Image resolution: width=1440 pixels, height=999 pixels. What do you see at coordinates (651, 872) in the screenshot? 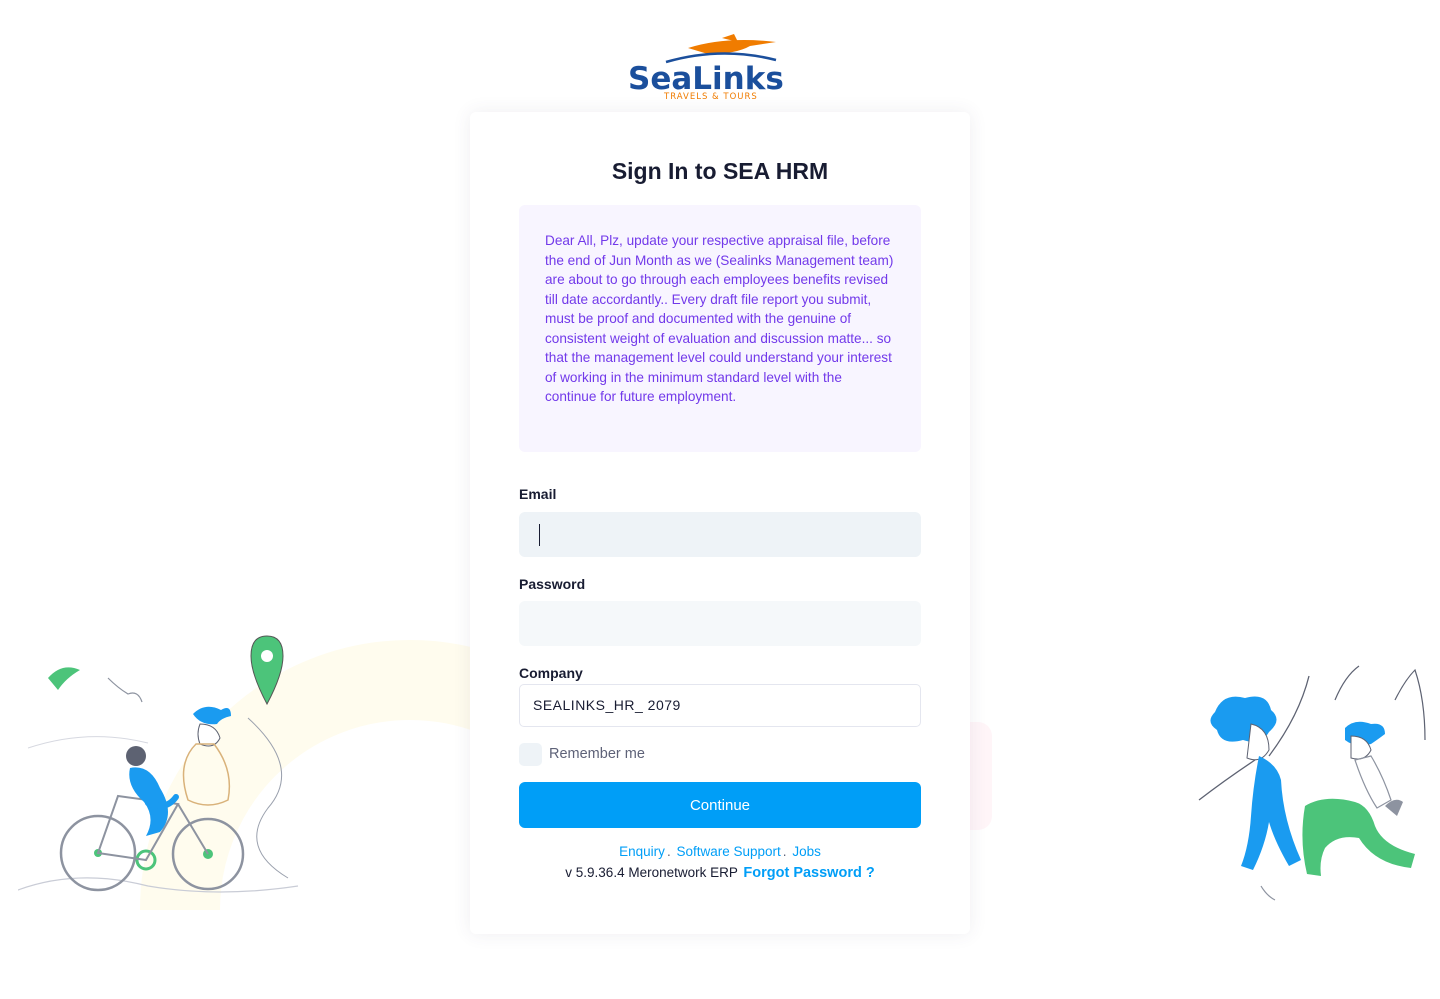
I see `version-text: v 5.9.36.4 Meronetwork ERP` at bounding box center [651, 872].